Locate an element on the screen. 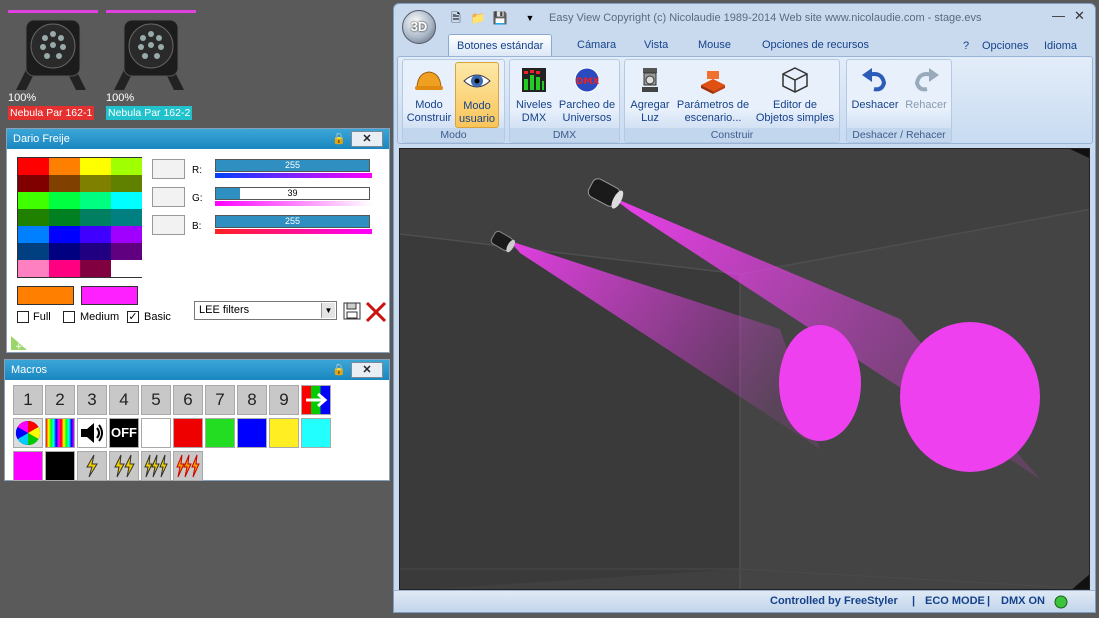 This screenshot has height=618, width=1099. macro-4-button: 4 is located at coordinates (124, 400).